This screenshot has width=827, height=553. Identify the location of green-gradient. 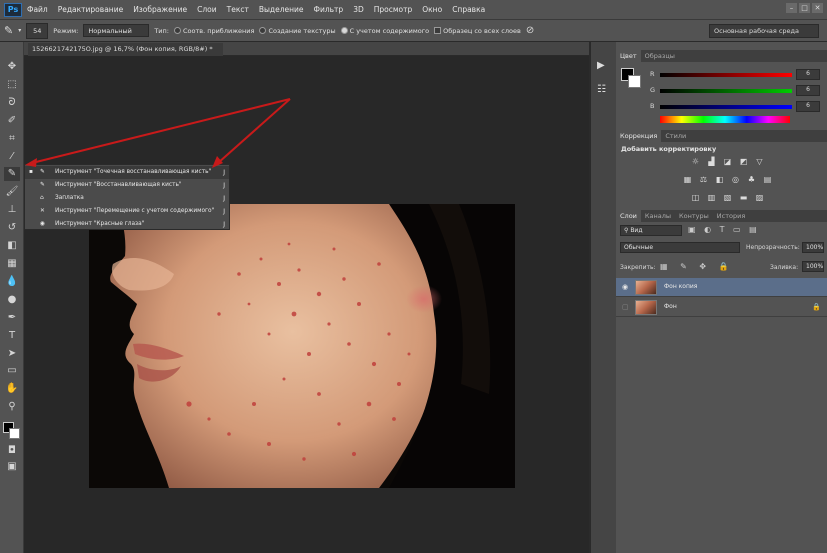
(726, 91).